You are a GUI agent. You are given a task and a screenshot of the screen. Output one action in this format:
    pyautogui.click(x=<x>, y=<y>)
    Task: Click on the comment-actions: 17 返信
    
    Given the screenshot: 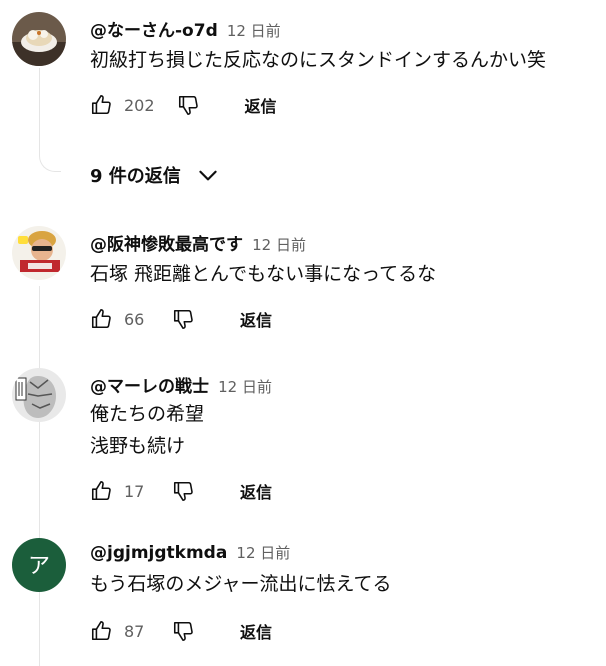 What is the action you would take?
    pyautogui.click(x=180, y=491)
    